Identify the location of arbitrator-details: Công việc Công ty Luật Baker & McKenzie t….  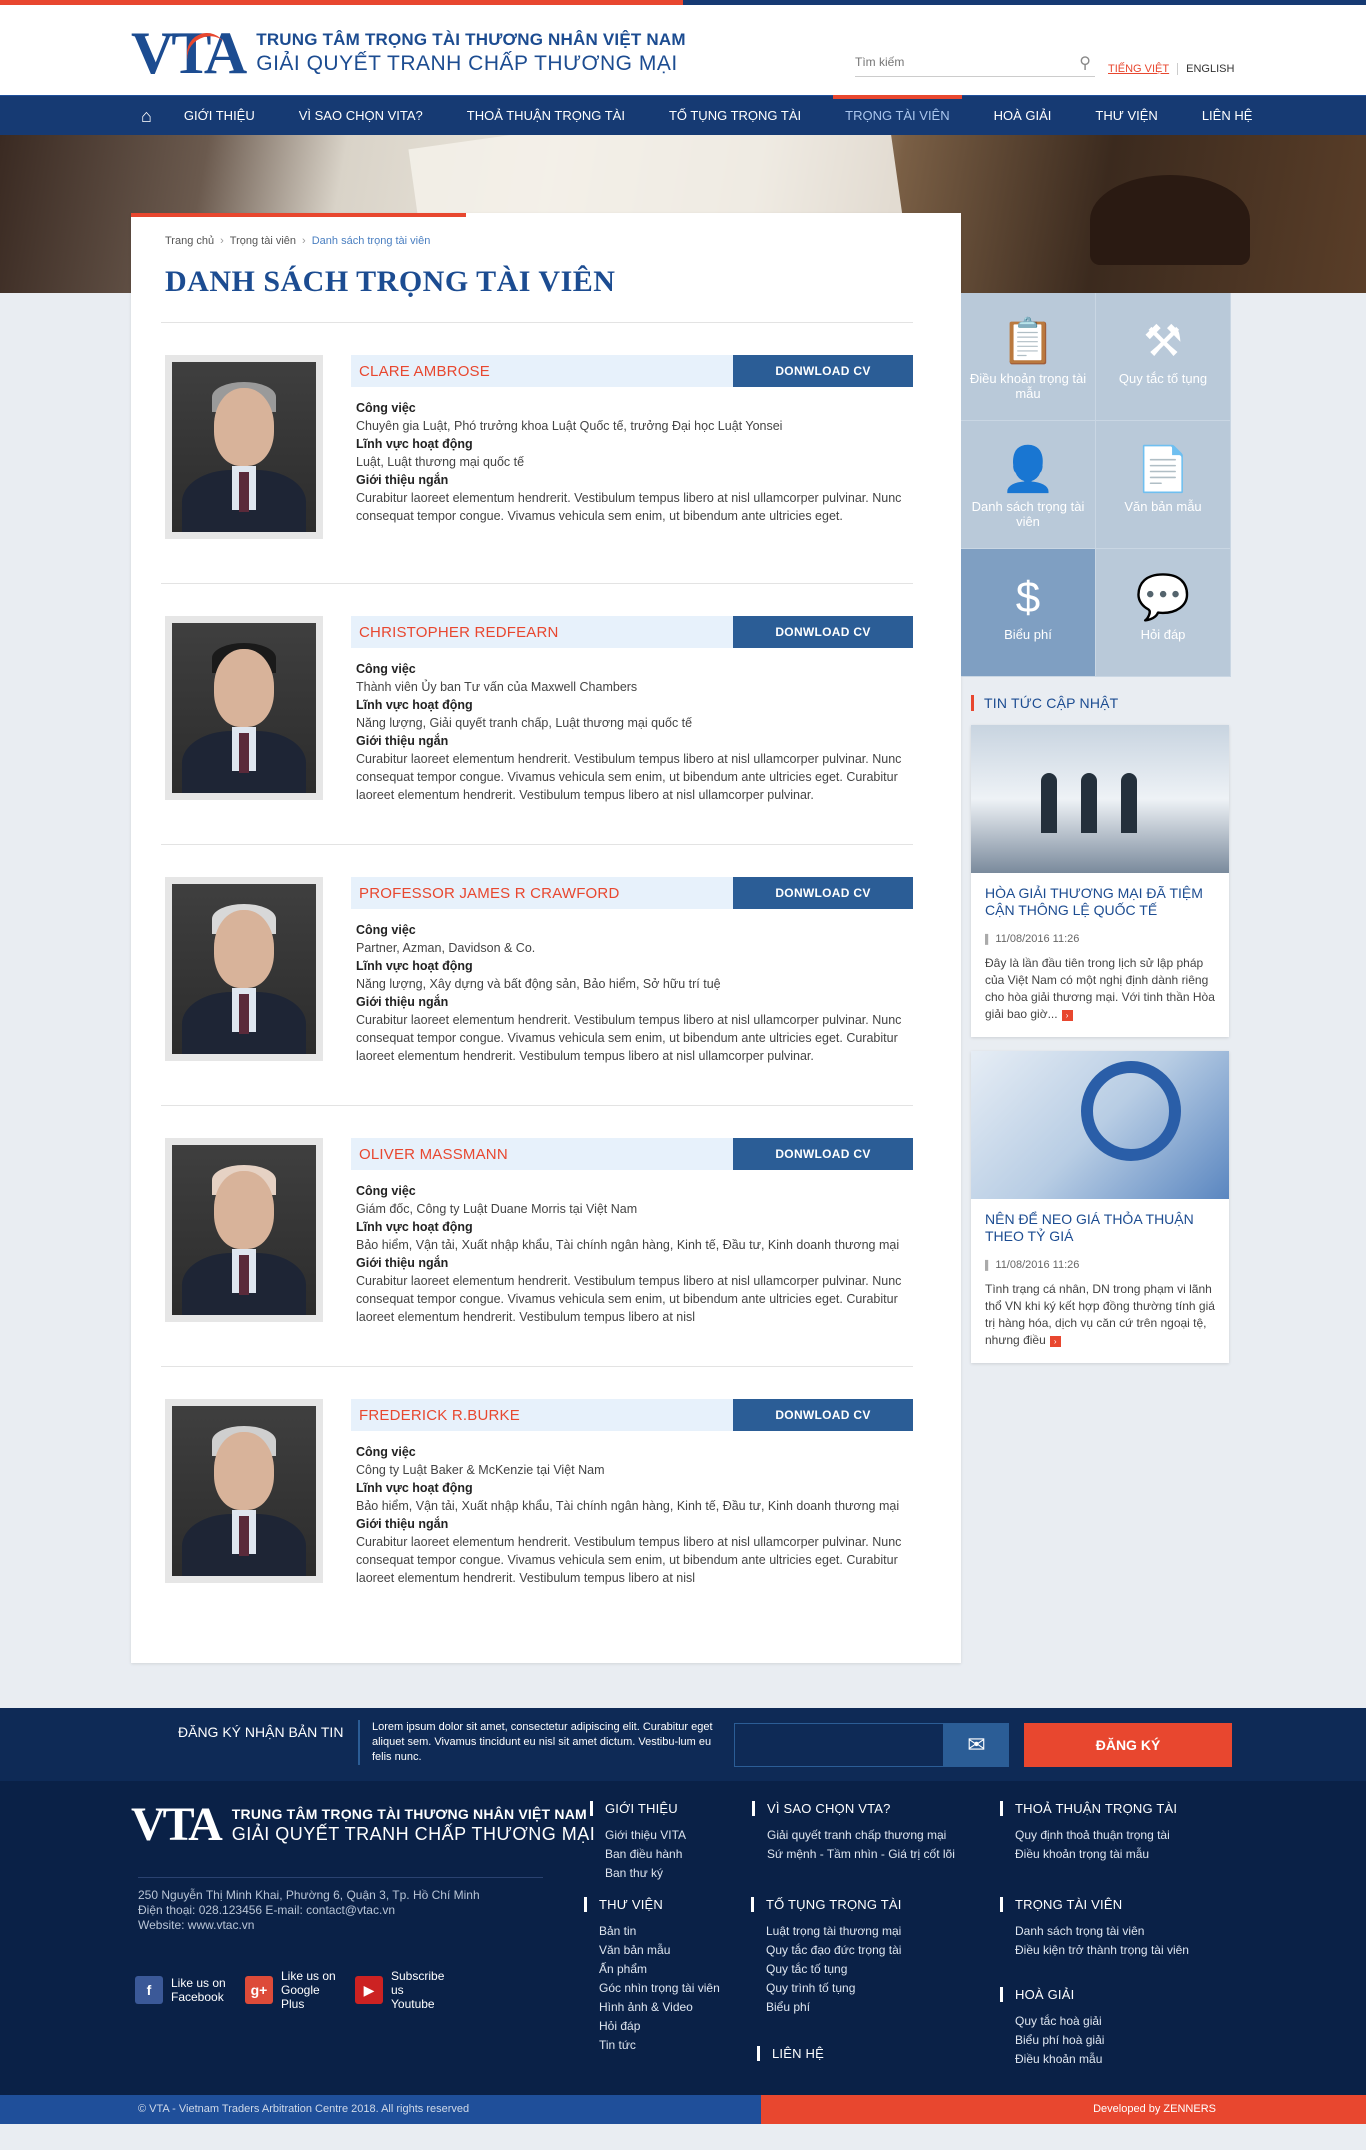
(632, 1509).